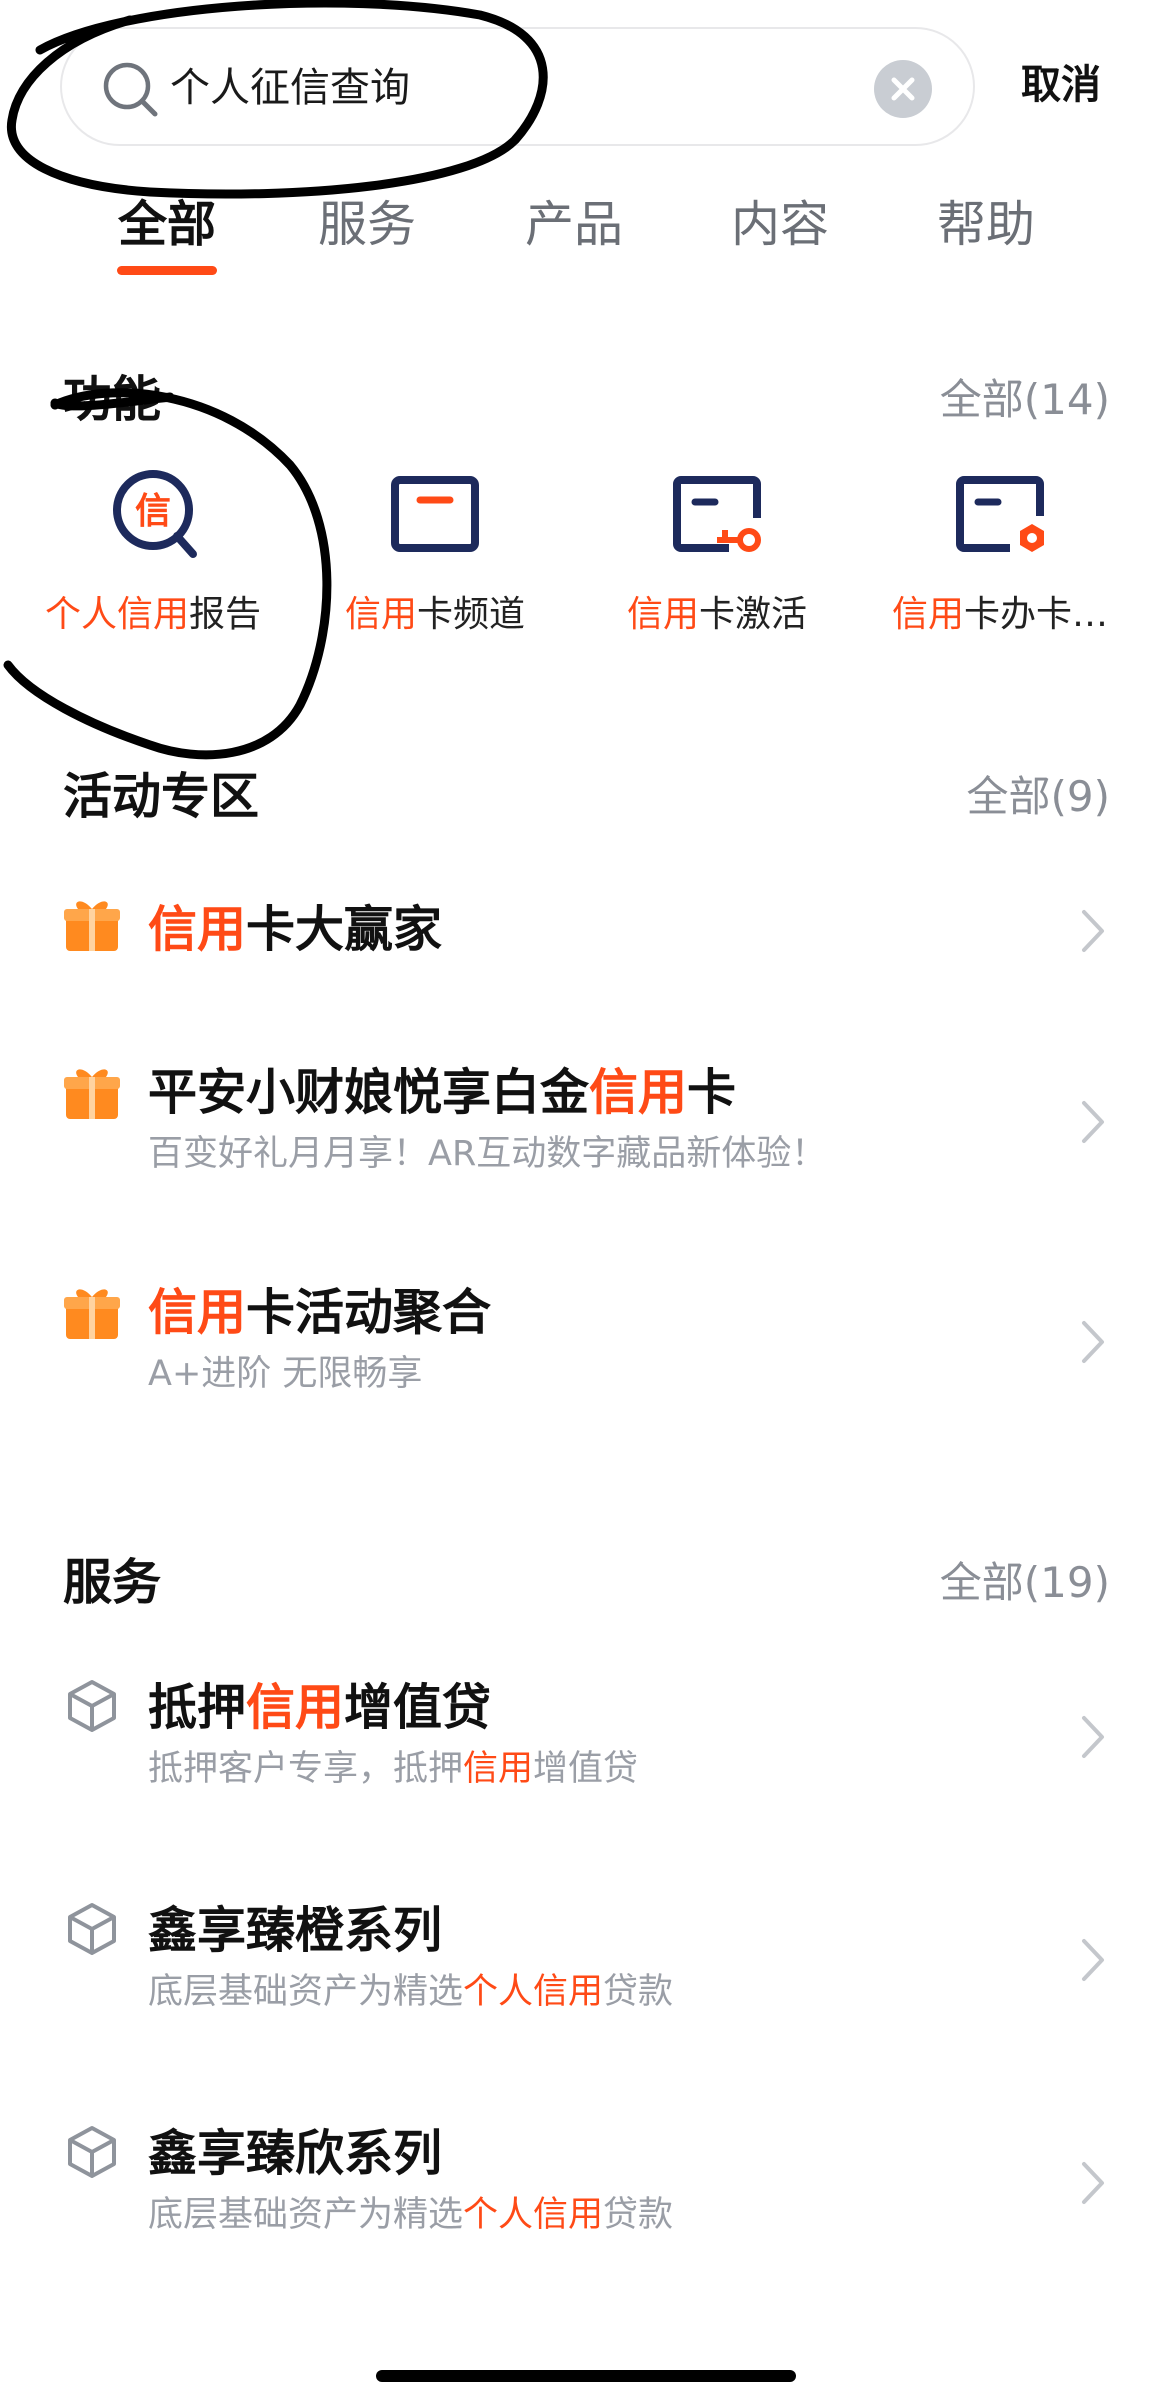 The image size is (1170, 2382). What do you see at coordinates (1025, 1583) in the screenshot?
I see `services-see-all: 全部(19)` at bounding box center [1025, 1583].